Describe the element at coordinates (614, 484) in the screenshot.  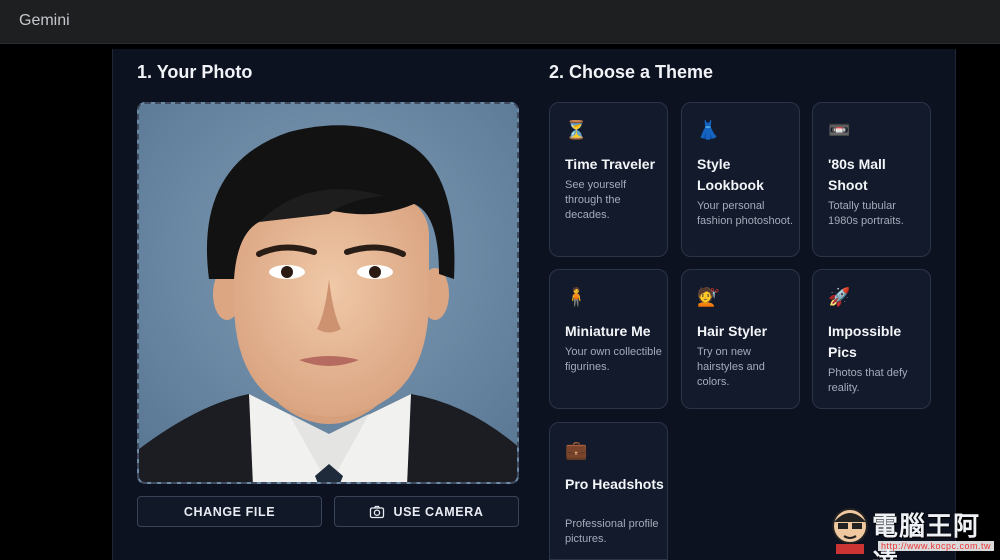
I see `theme-name: Pro Headshots` at that location.